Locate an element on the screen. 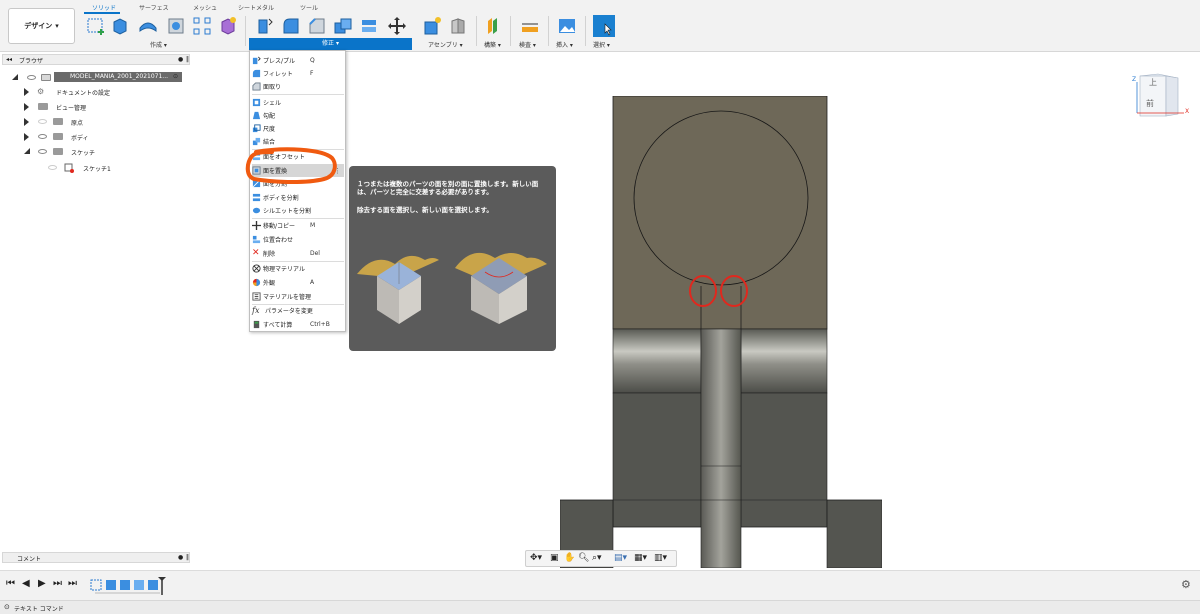  menu-item-split-body: ボディを分割 is located at coordinates (298, 197).